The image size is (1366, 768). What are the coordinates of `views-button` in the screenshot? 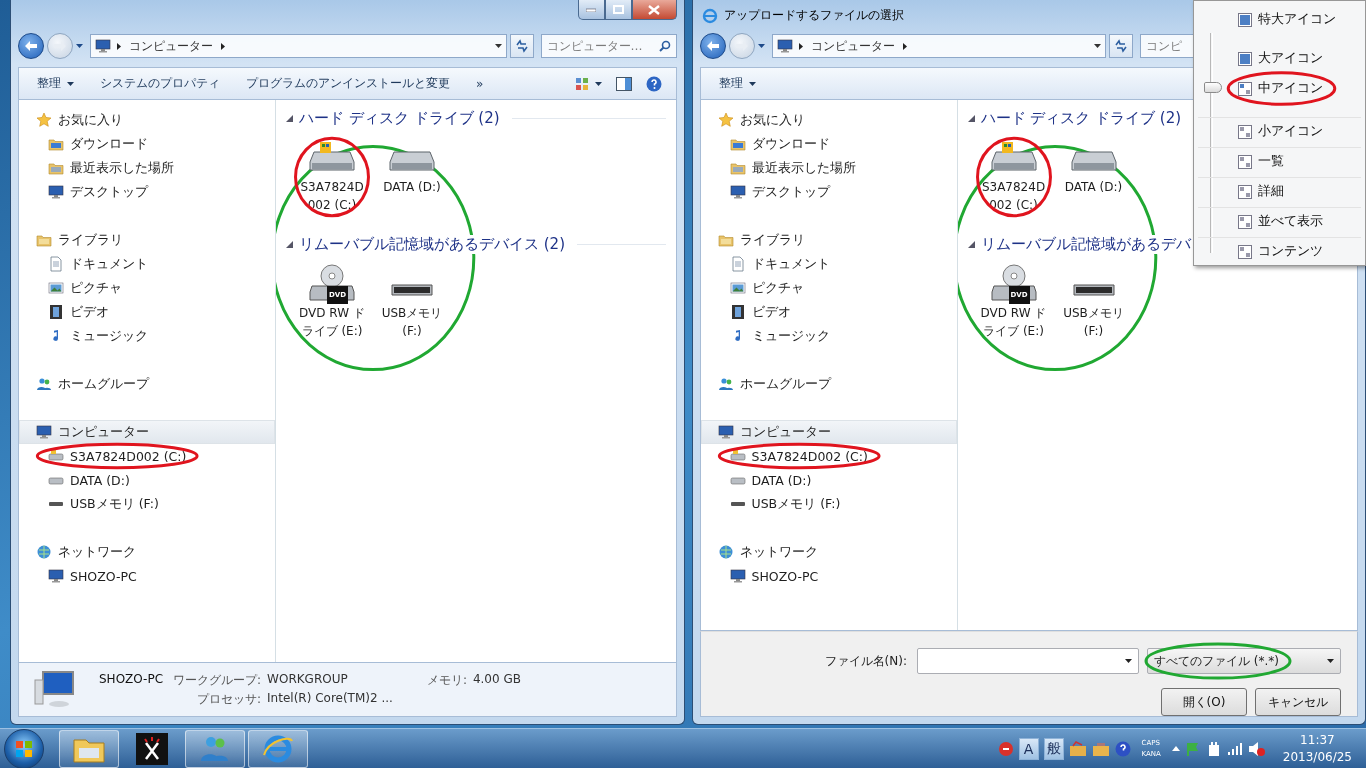 It's located at (588, 83).